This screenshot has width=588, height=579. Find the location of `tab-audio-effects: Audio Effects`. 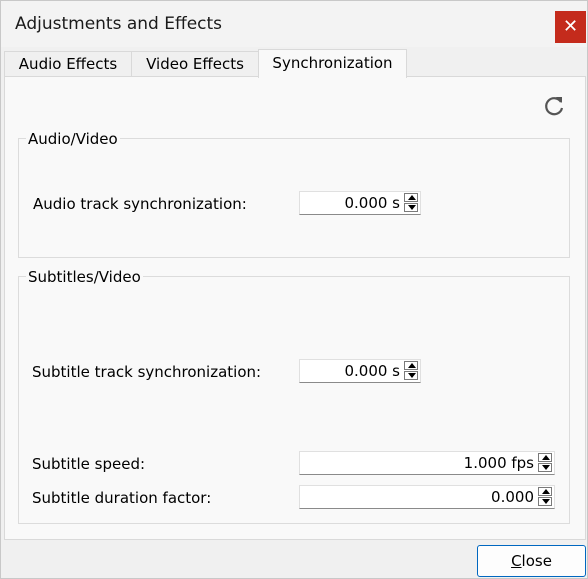

tab-audio-effects: Audio Effects is located at coordinates (68, 64).